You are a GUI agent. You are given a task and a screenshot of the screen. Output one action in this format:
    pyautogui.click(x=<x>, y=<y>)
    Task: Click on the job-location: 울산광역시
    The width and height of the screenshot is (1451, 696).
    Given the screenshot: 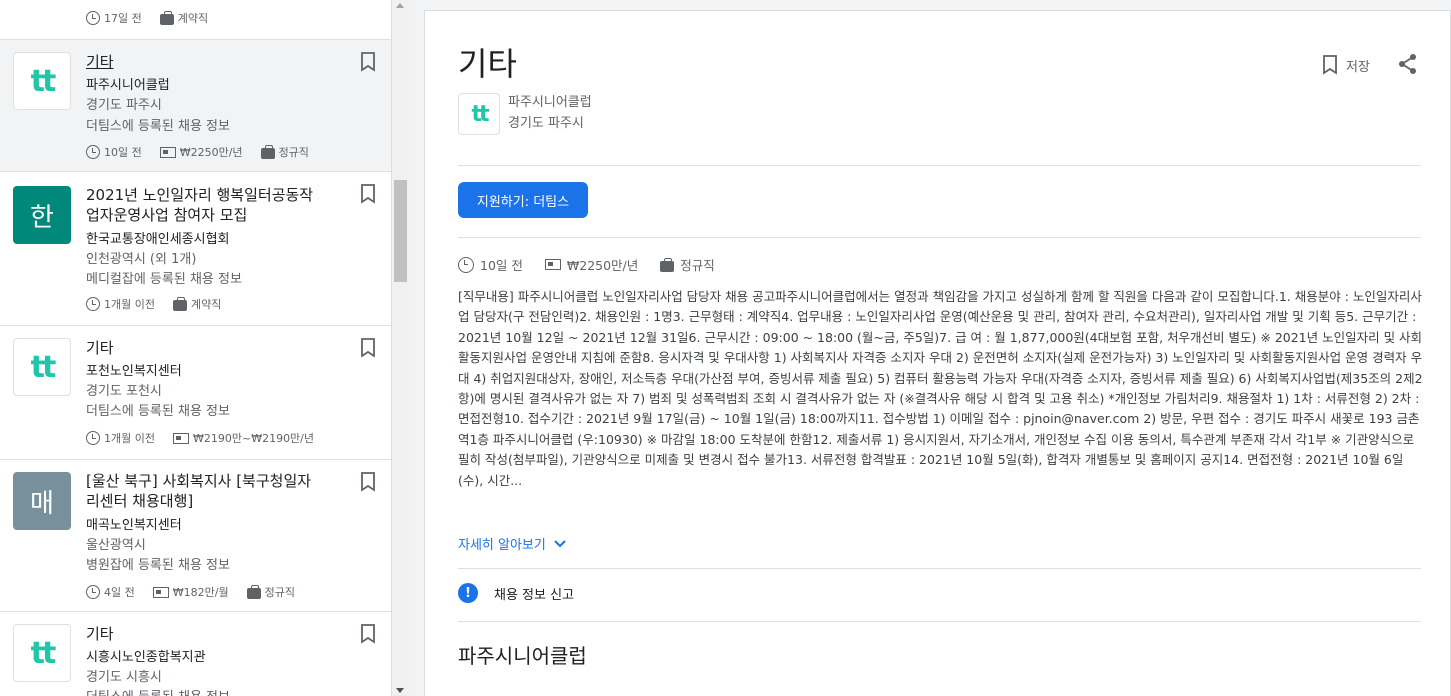 What is the action you would take?
    pyautogui.click(x=116, y=545)
    